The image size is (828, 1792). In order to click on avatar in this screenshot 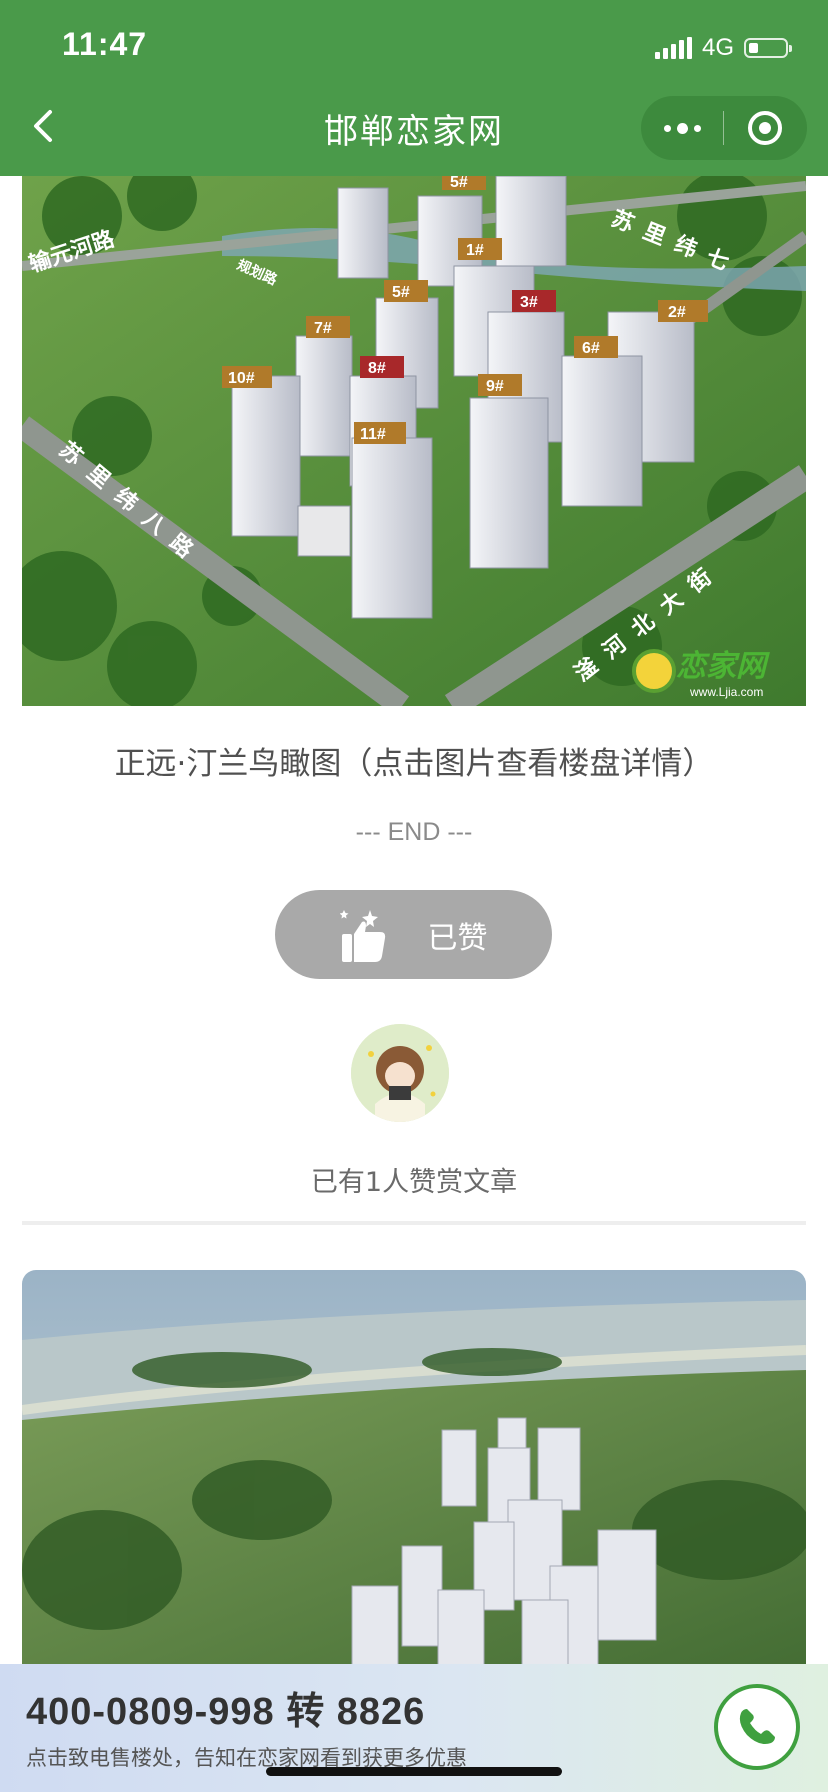, I will do `click(400, 1073)`.